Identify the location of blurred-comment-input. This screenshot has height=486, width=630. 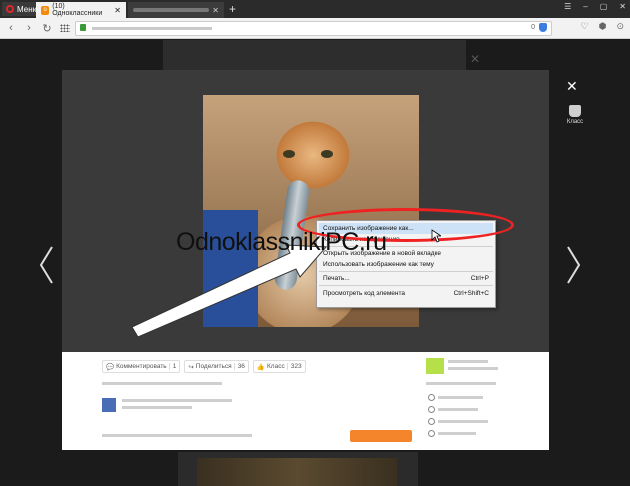
(177, 435).